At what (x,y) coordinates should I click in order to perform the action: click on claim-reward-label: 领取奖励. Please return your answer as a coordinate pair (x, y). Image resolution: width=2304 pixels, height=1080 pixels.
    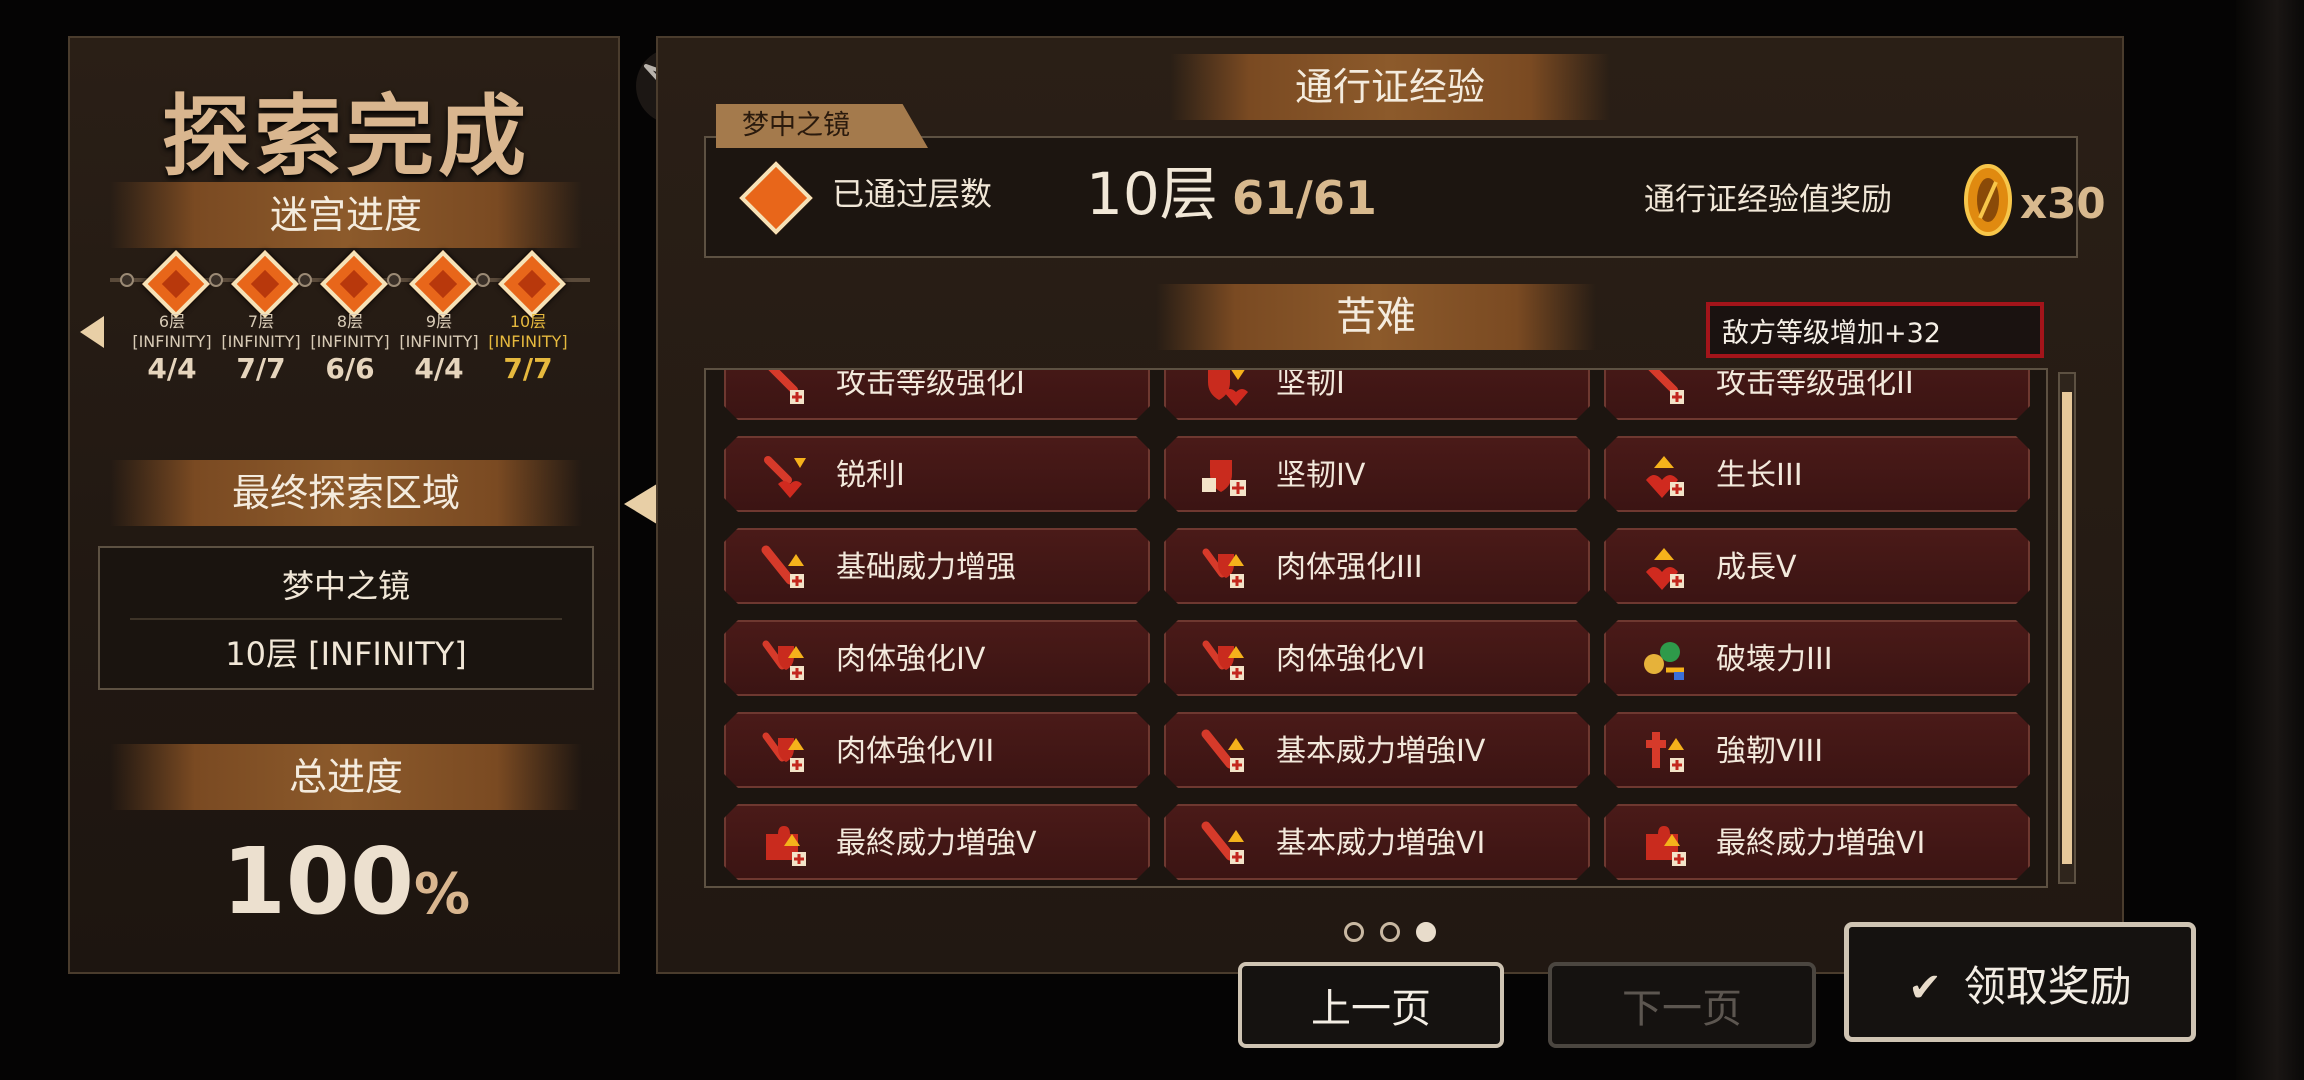
    Looking at the image, I should click on (2047, 986).